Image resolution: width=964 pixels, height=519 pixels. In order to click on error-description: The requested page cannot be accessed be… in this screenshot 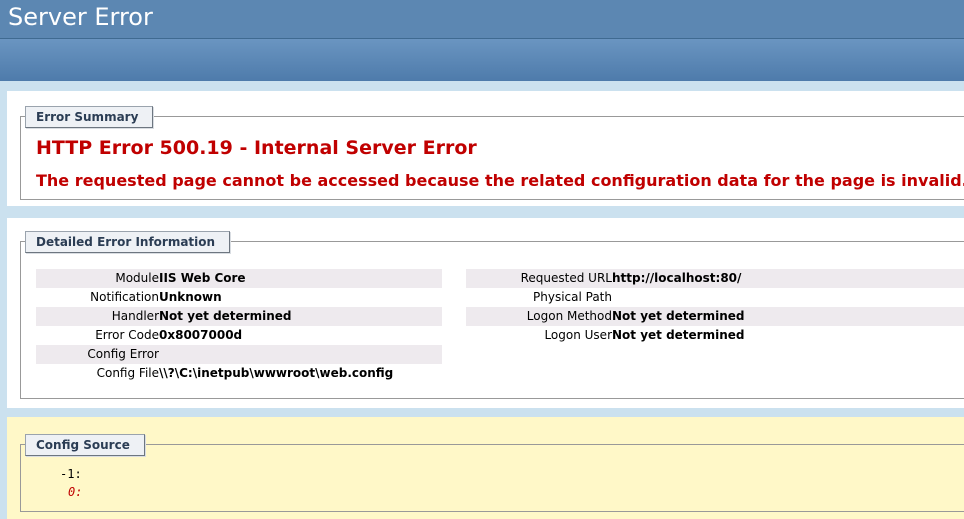, I will do `click(500, 180)`.